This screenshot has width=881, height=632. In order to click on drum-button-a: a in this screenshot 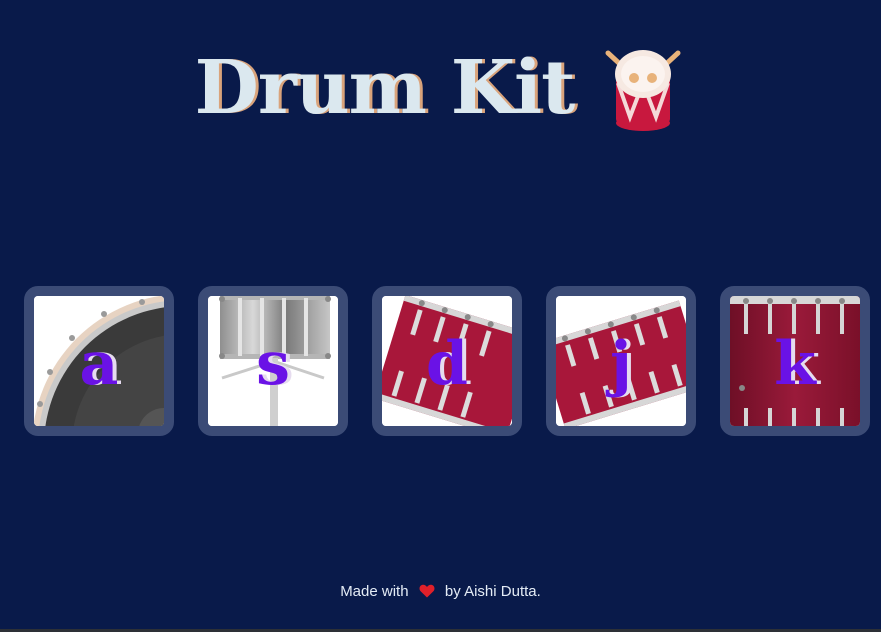, I will do `click(99, 361)`.